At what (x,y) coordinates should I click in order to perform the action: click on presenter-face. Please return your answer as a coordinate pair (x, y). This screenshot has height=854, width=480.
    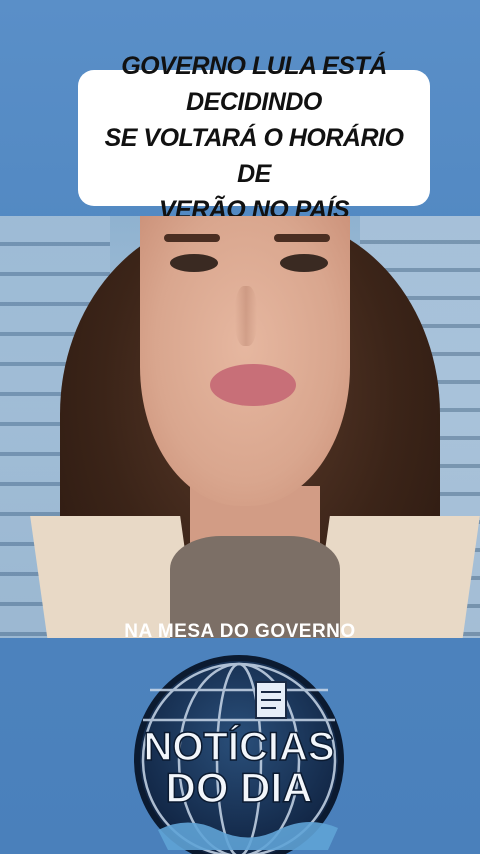
    Looking at the image, I should click on (245, 361).